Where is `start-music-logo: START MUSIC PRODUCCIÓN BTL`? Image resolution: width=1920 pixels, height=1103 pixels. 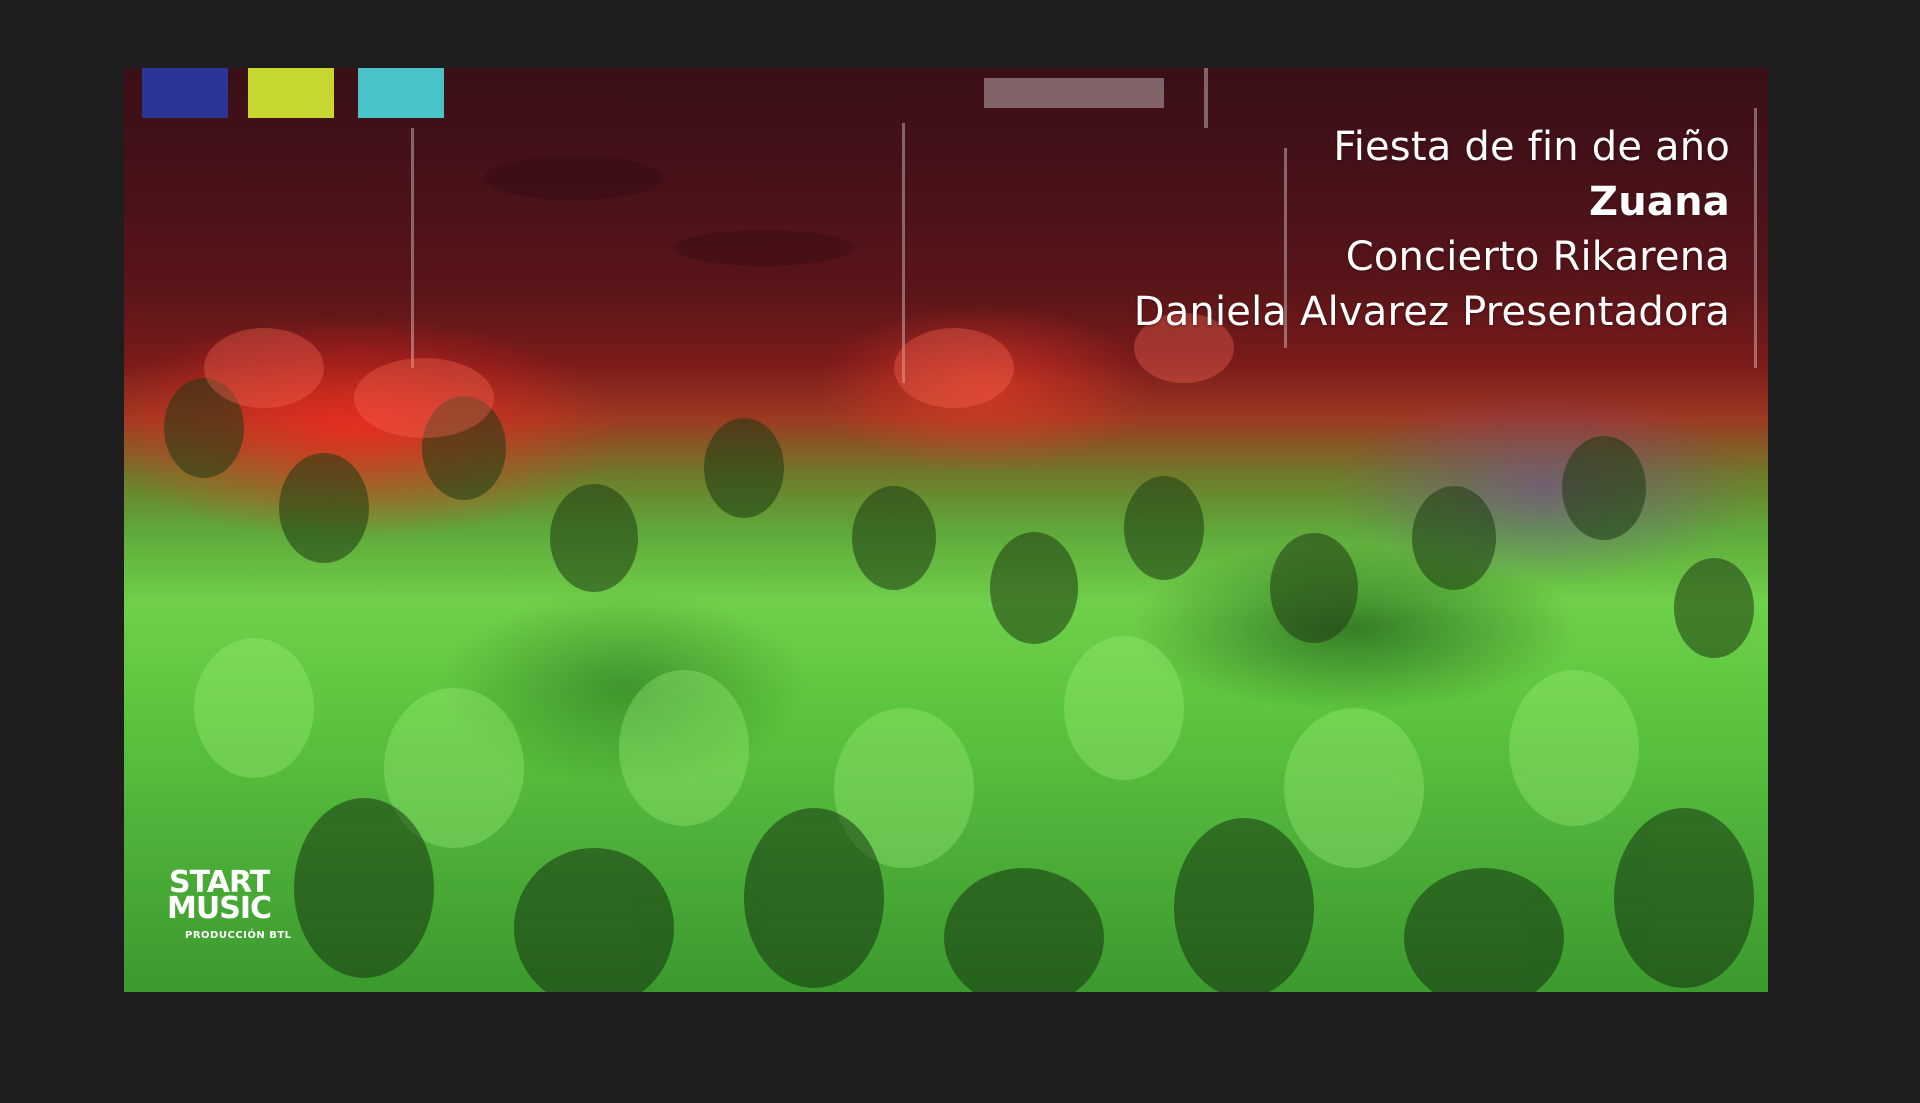
start-music-logo: START MUSIC PRODUCCIÓN BTL is located at coordinates (233, 914).